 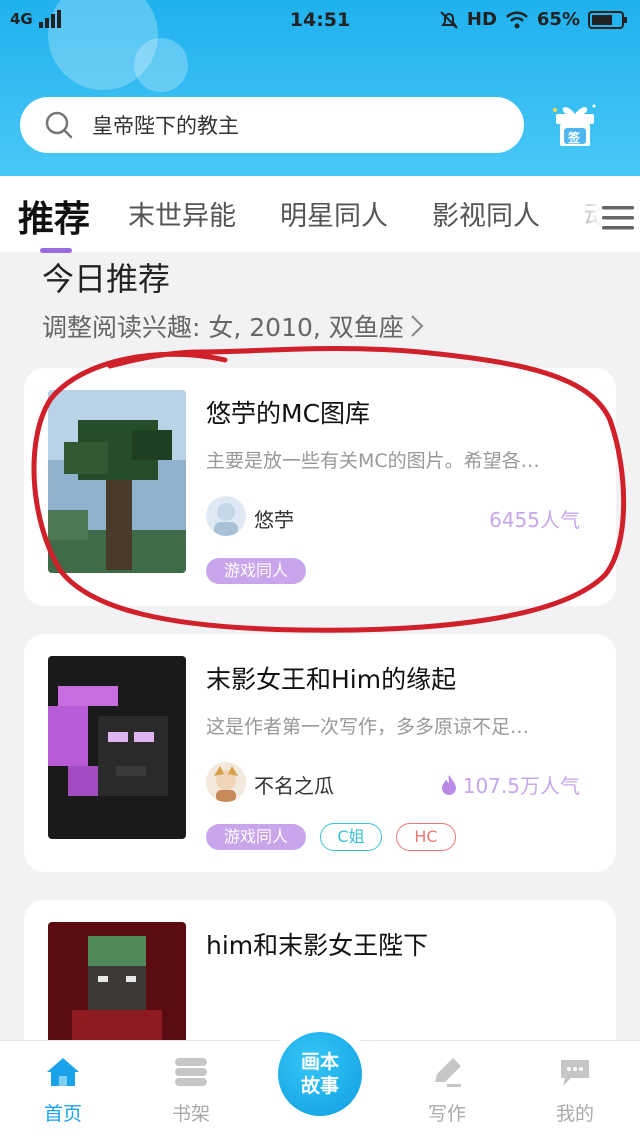 I want to click on home-icon, so click(x=63, y=1072).